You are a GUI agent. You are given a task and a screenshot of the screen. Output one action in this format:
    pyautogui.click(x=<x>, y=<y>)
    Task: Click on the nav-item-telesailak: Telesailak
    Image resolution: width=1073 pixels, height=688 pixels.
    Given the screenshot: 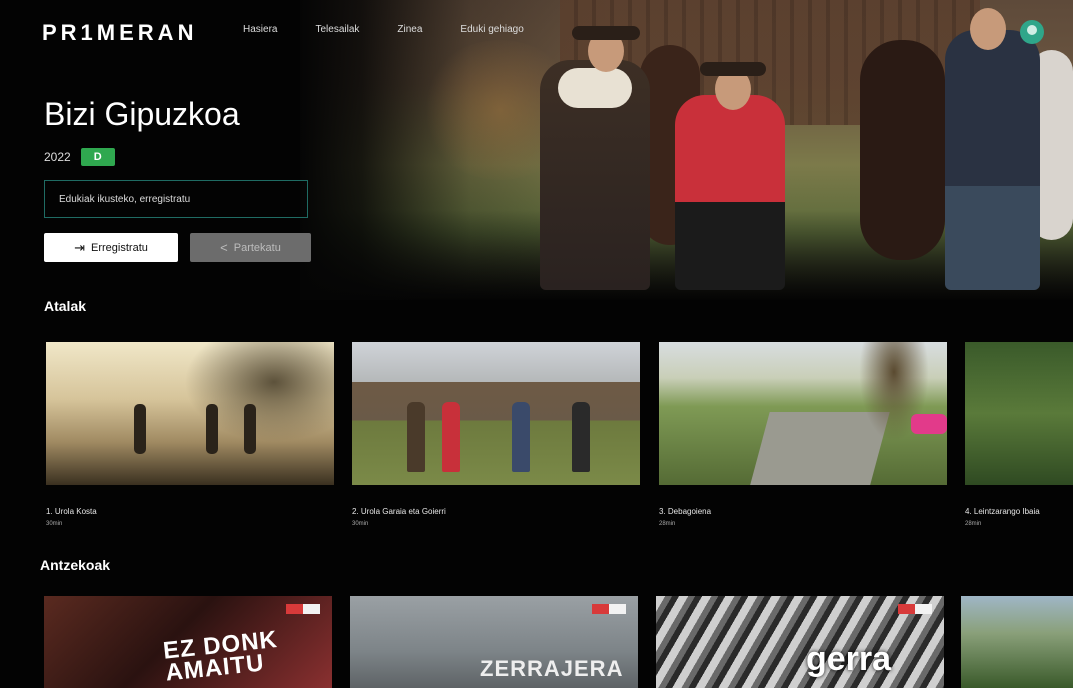 What is the action you would take?
    pyautogui.click(x=337, y=29)
    